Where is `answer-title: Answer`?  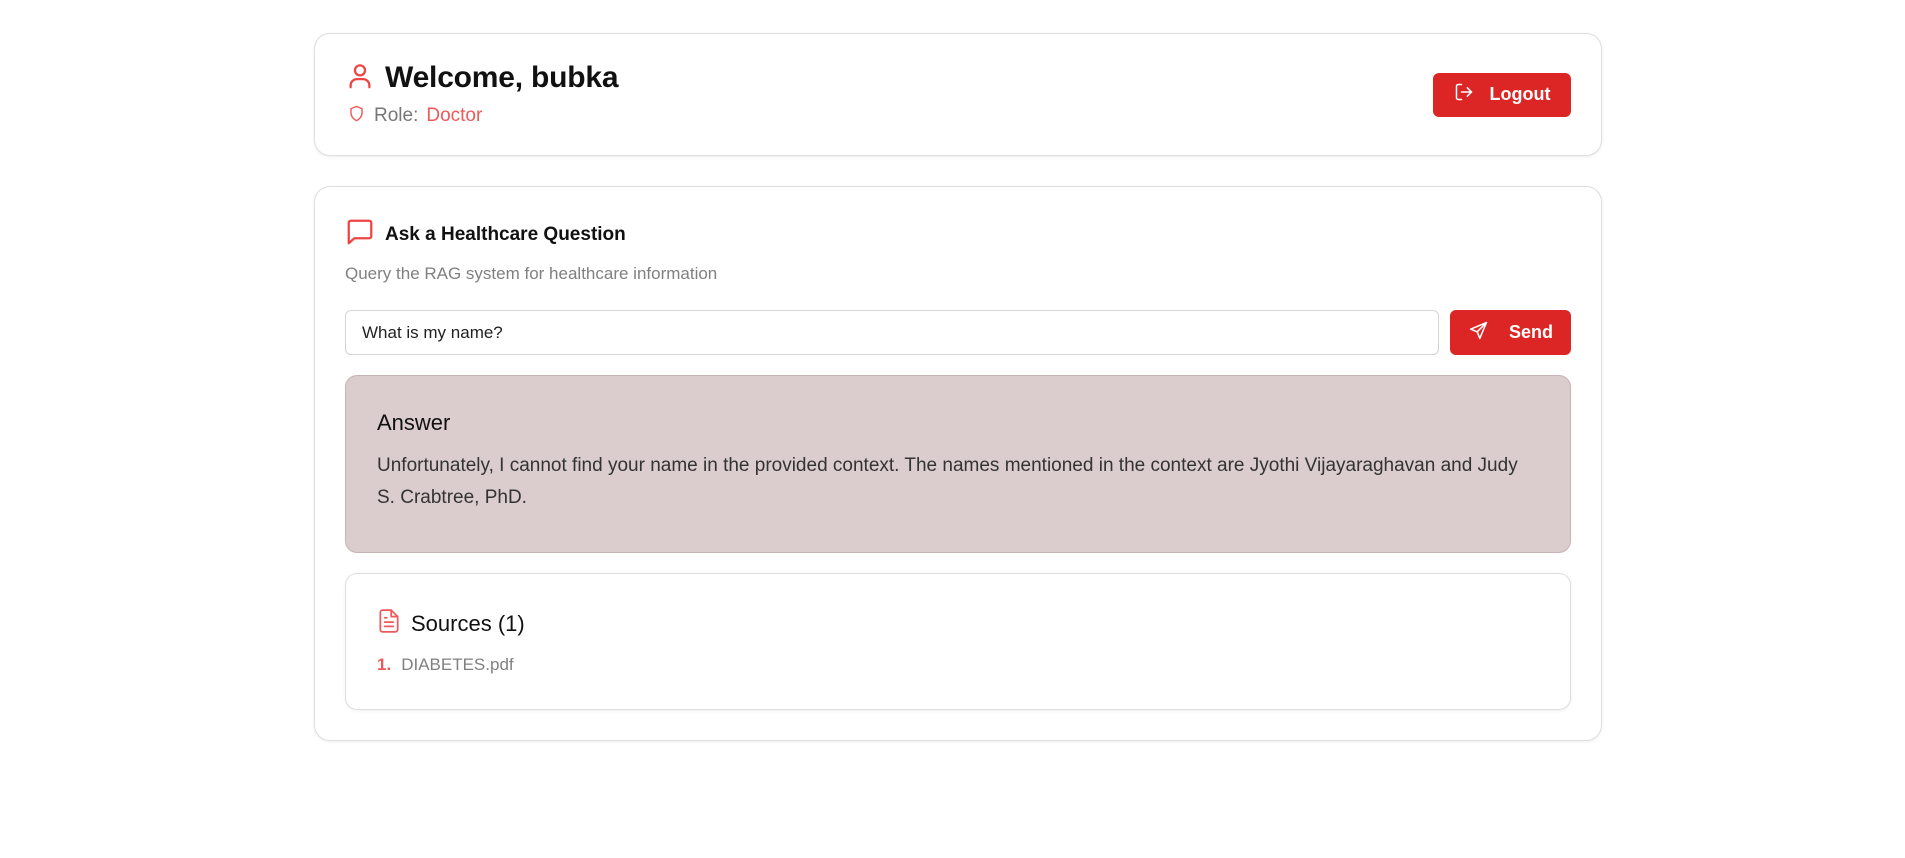 answer-title: Answer is located at coordinates (414, 422).